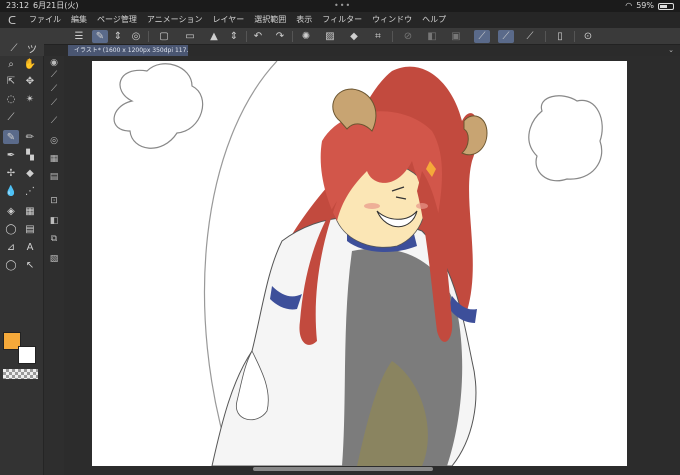 The height and width of the screenshot is (475, 680). What do you see at coordinates (565, 138) in the screenshot?
I see `bubble-right` at bounding box center [565, 138].